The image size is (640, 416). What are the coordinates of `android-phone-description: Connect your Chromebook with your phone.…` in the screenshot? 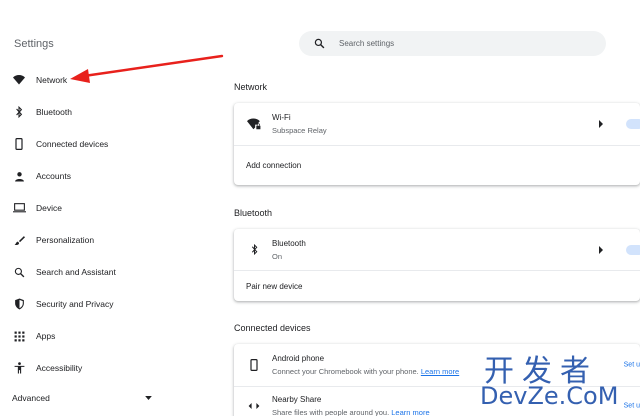 It's located at (366, 371).